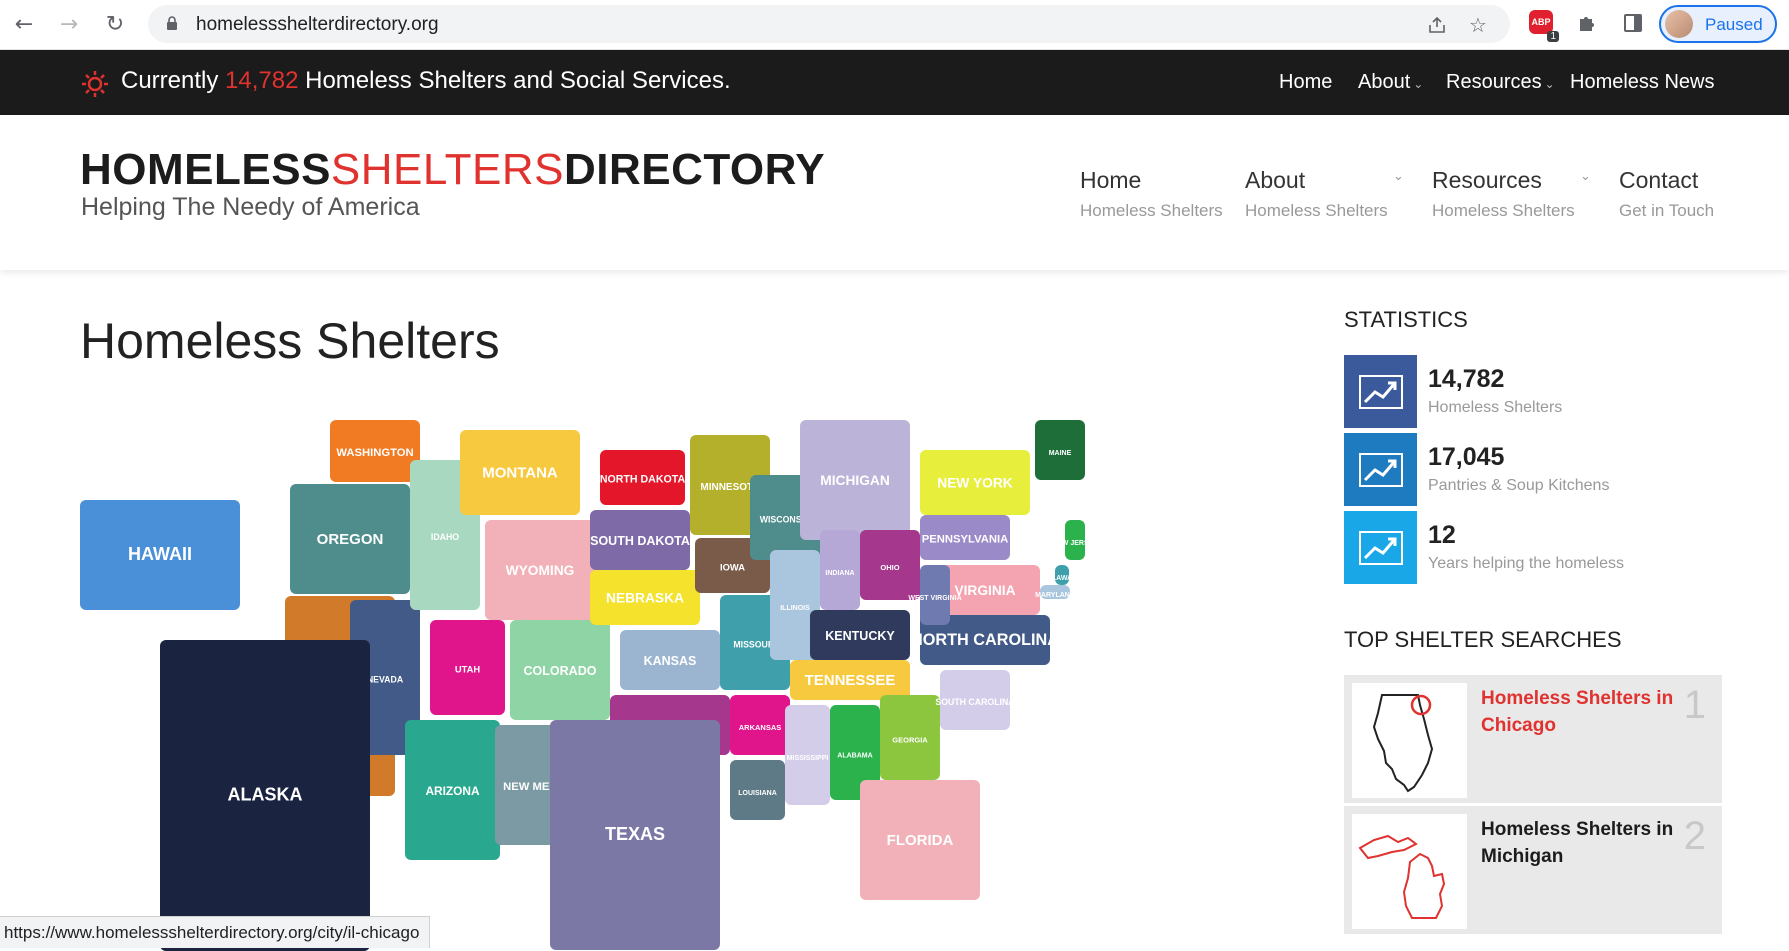  What do you see at coordinates (1581, 712) in the screenshot?
I see `search-title: Homeless Shelters in Chicago` at bounding box center [1581, 712].